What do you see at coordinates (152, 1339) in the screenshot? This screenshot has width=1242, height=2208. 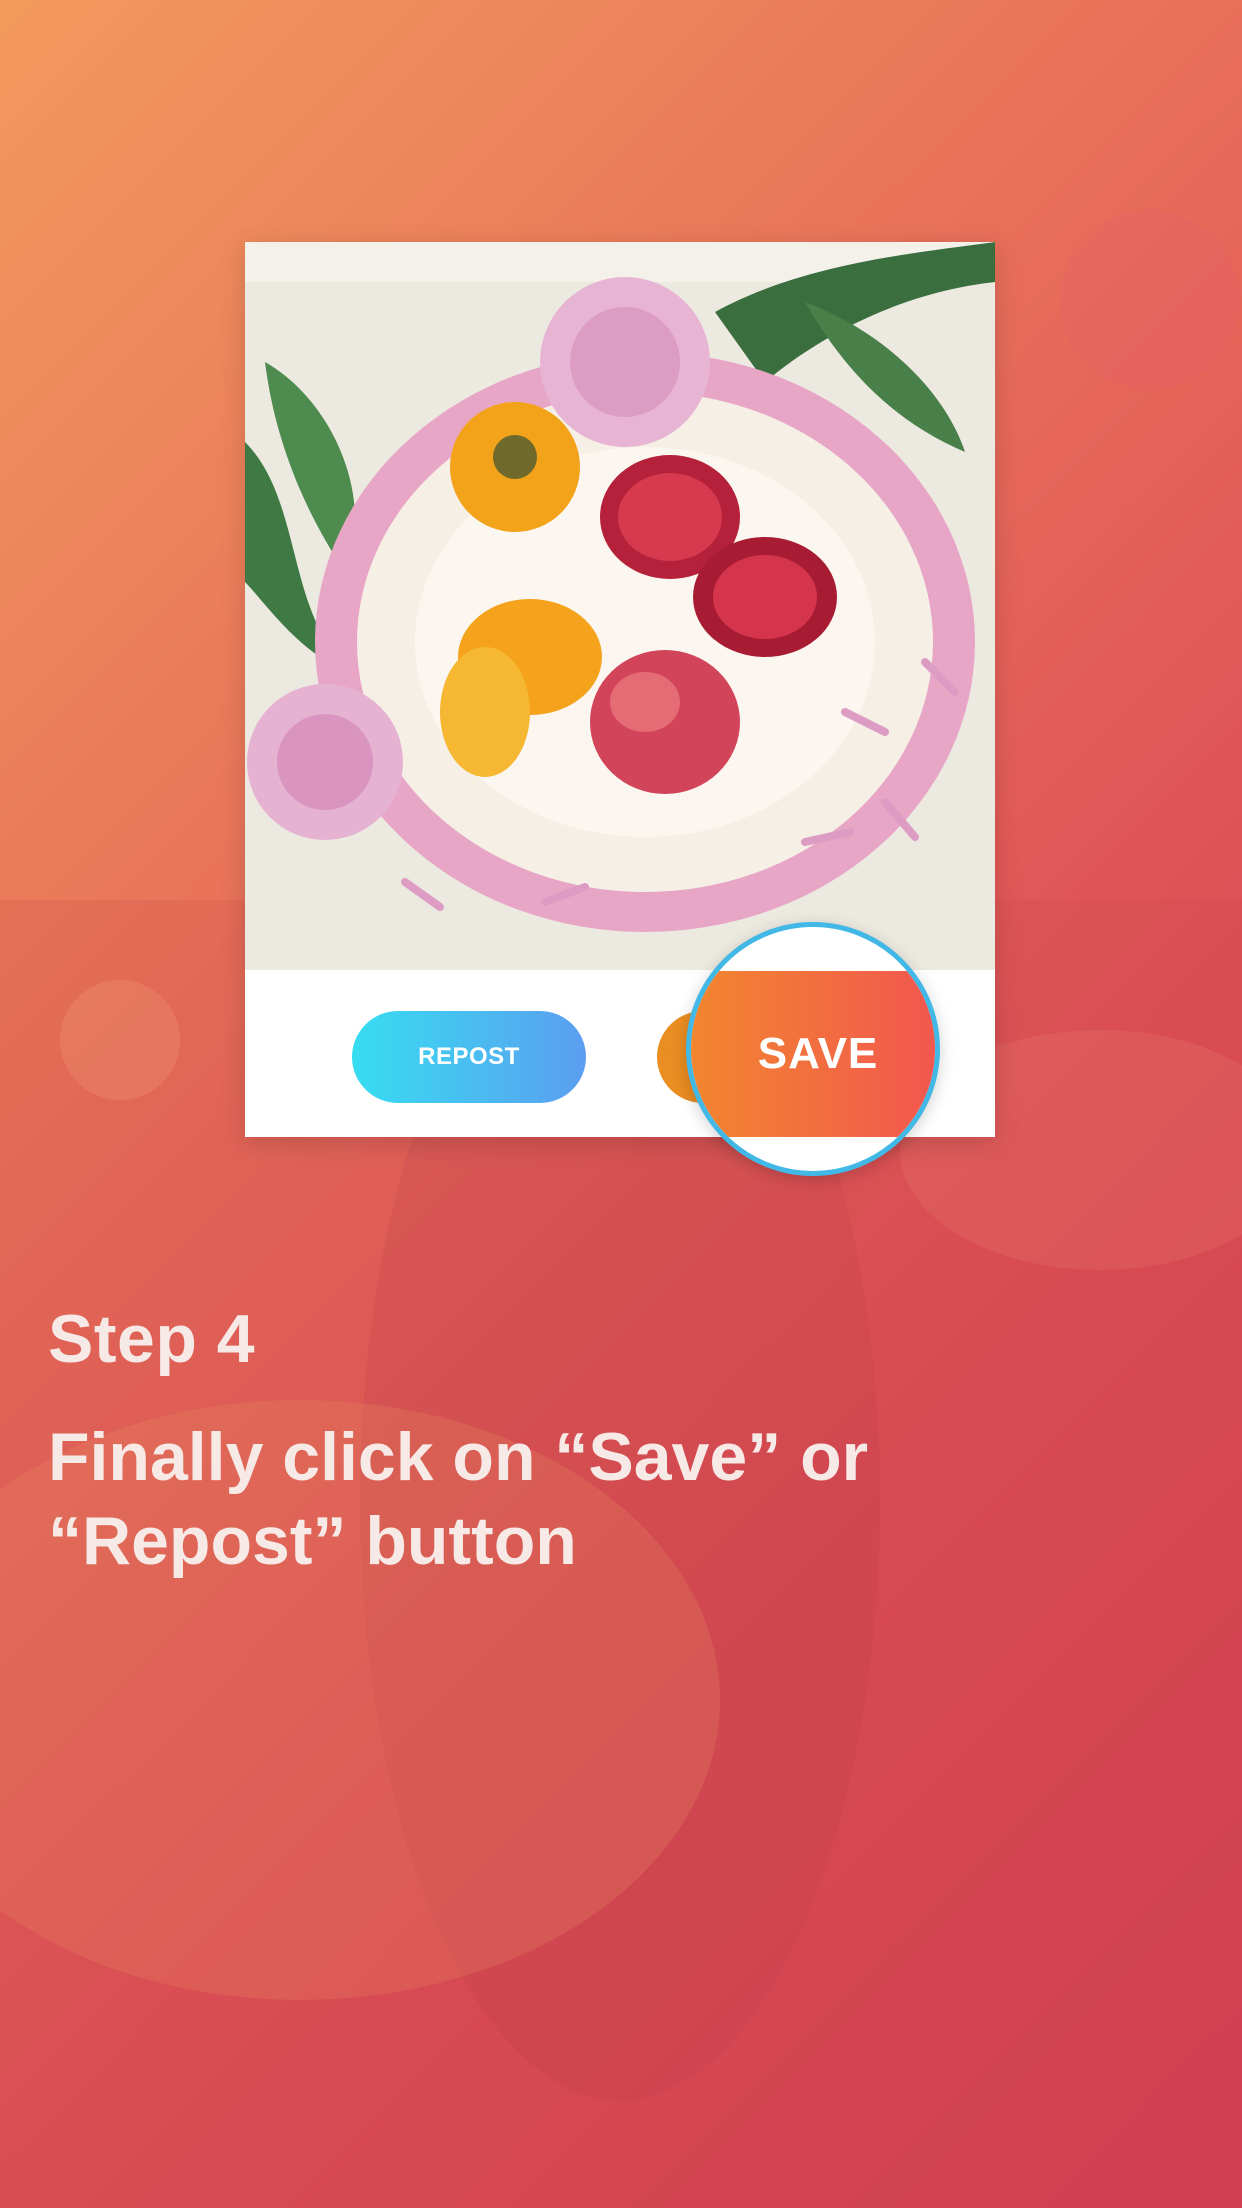 I see `step-title: Step 4` at bounding box center [152, 1339].